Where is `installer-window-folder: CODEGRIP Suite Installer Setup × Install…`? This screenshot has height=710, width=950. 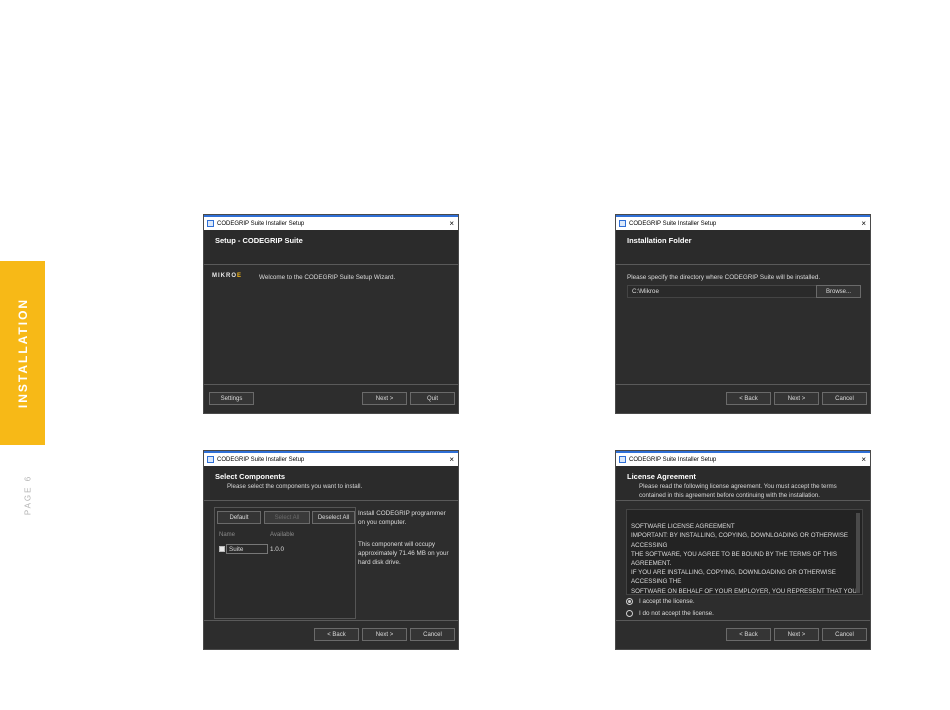
installer-window-folder: CODEGRIP Suite Installer Setup × Install… is located at coordinates (743, 314).